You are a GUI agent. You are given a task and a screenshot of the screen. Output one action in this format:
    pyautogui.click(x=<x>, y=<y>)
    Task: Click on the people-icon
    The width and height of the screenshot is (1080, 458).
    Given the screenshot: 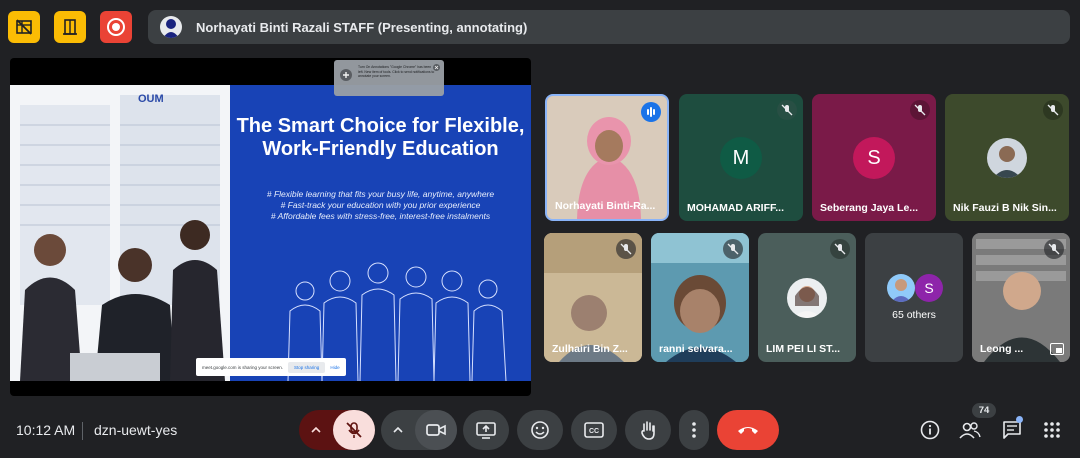 What is the action you would take?
    pyautogui.click(x=970, y=430)
    